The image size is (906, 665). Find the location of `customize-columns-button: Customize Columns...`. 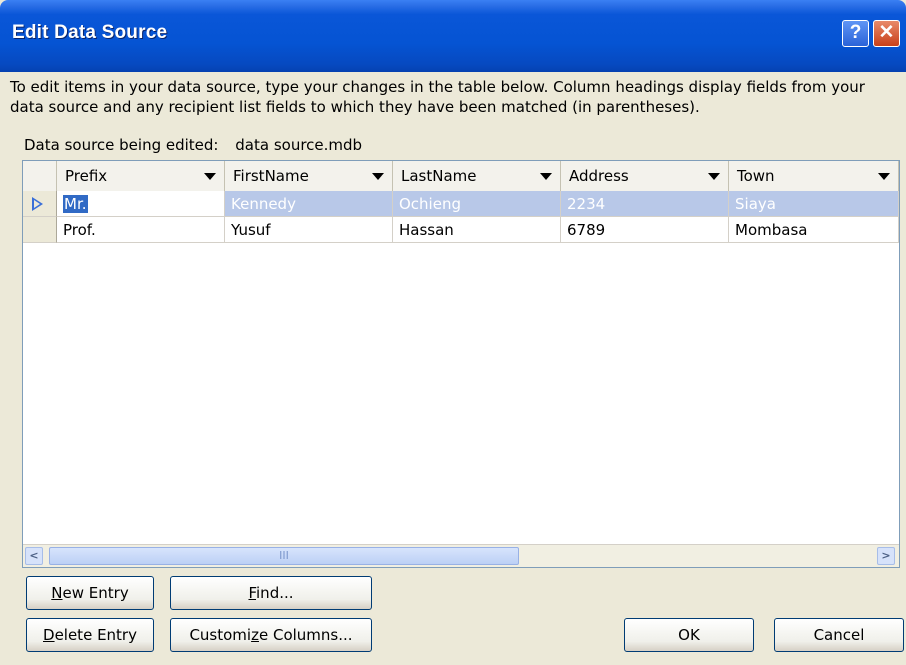

customize-columns-button: Customize Columns... is located at coordinates (271, 635).